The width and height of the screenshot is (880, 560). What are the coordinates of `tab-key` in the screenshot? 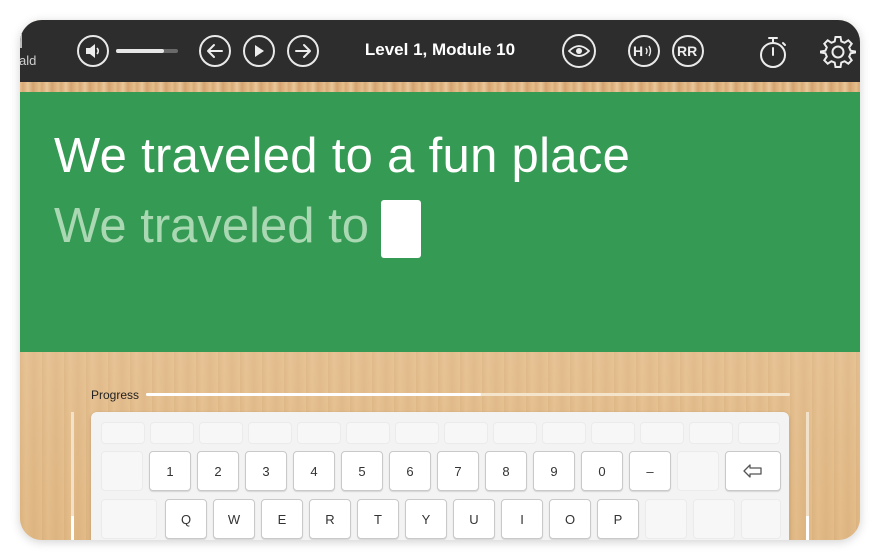 It's located at (129, 519).